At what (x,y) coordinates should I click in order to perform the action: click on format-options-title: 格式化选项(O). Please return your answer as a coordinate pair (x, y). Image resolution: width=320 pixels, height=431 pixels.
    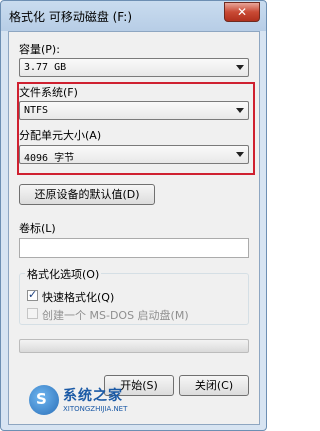
    Looking at the image, I should click on (63, 274).